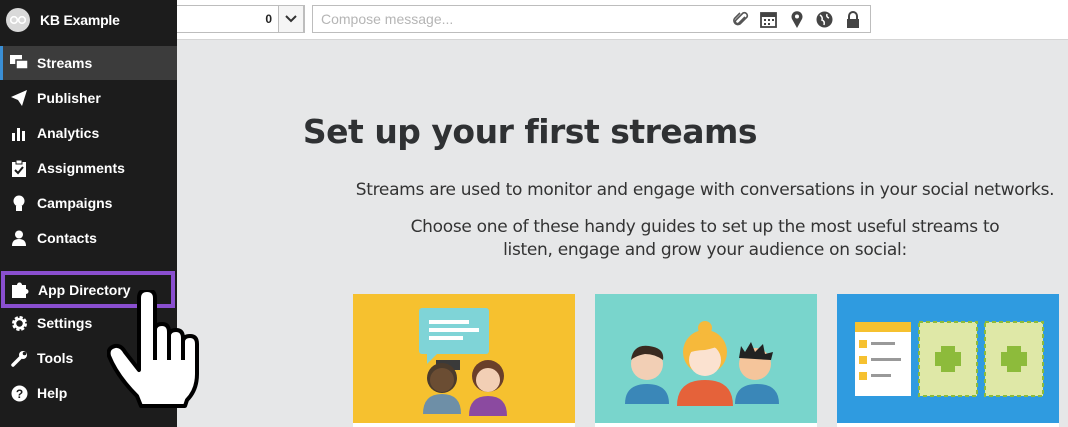 Image resolution: width=1068 pixels, height=427 pixels. I want to click on lock-icon, so click(852, 19).